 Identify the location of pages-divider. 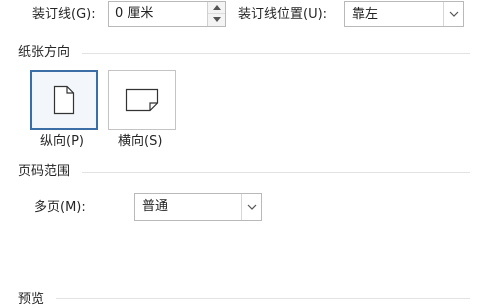
(276, 172).